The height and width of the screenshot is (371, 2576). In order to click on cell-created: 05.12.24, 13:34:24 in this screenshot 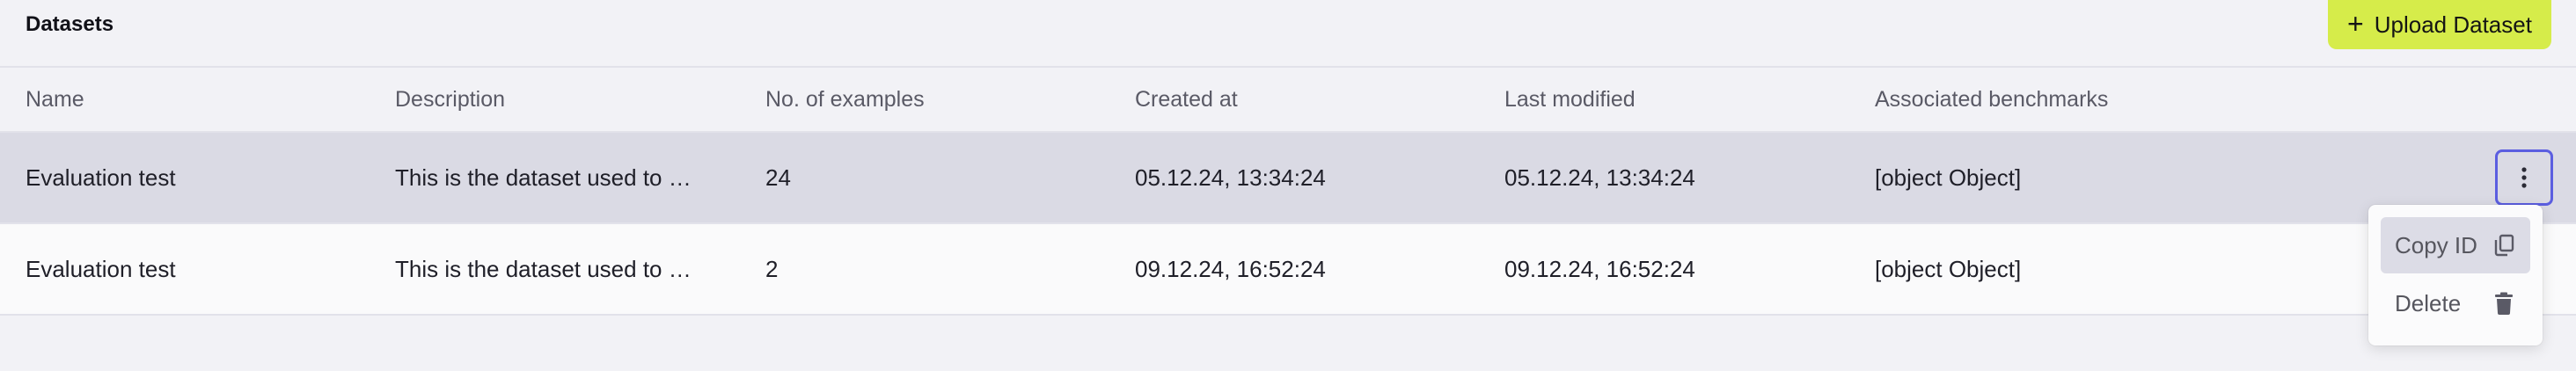, I will do `click(1230, 177)`.